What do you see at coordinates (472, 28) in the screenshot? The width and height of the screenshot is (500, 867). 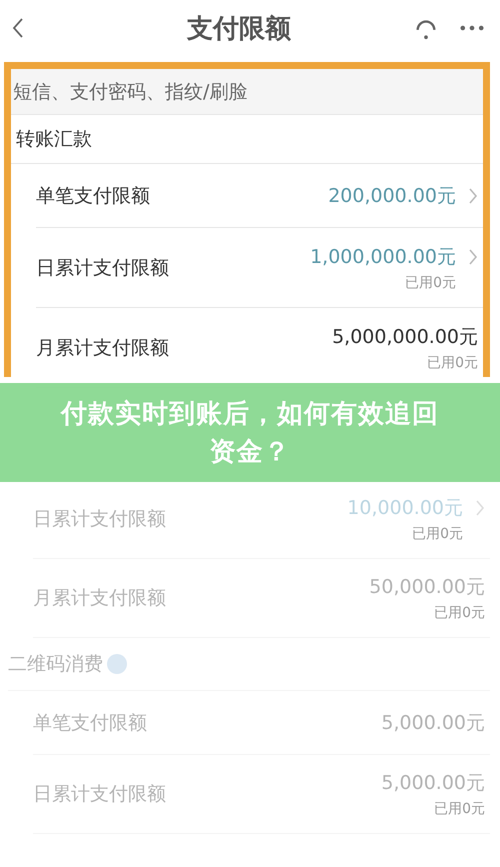 I see `more-icon` at bounding box center [472, 28].